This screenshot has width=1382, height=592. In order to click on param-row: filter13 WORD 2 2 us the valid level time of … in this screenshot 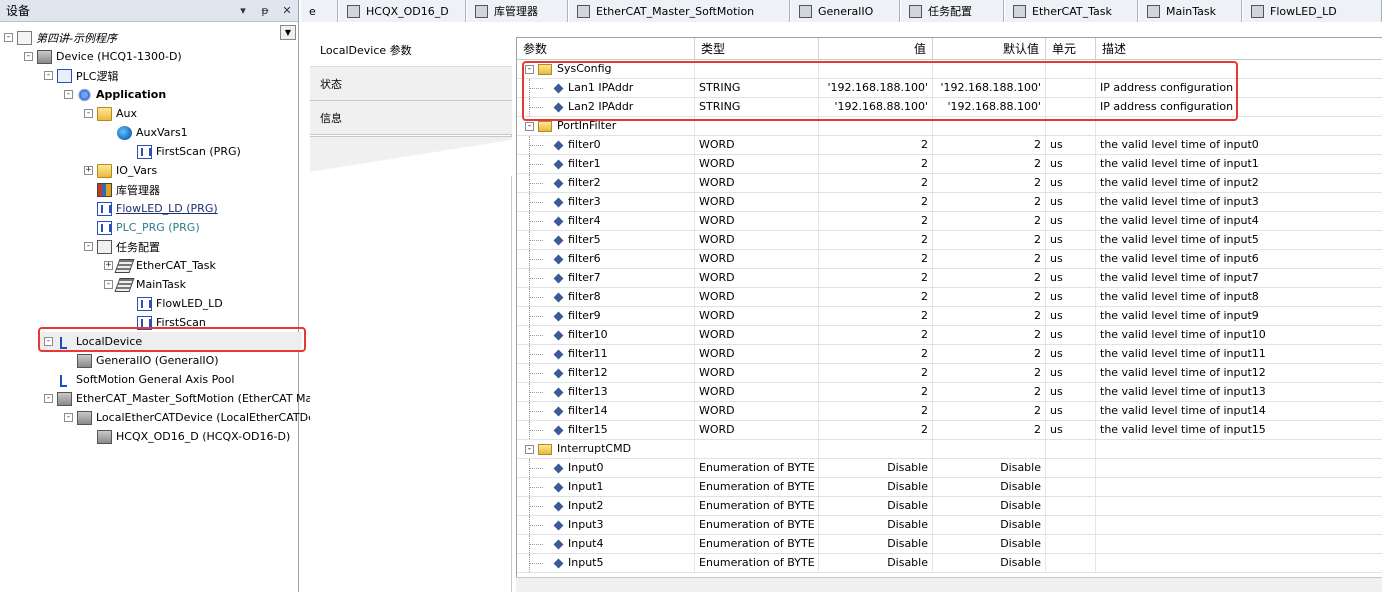, I will do `click(949, 392)`.